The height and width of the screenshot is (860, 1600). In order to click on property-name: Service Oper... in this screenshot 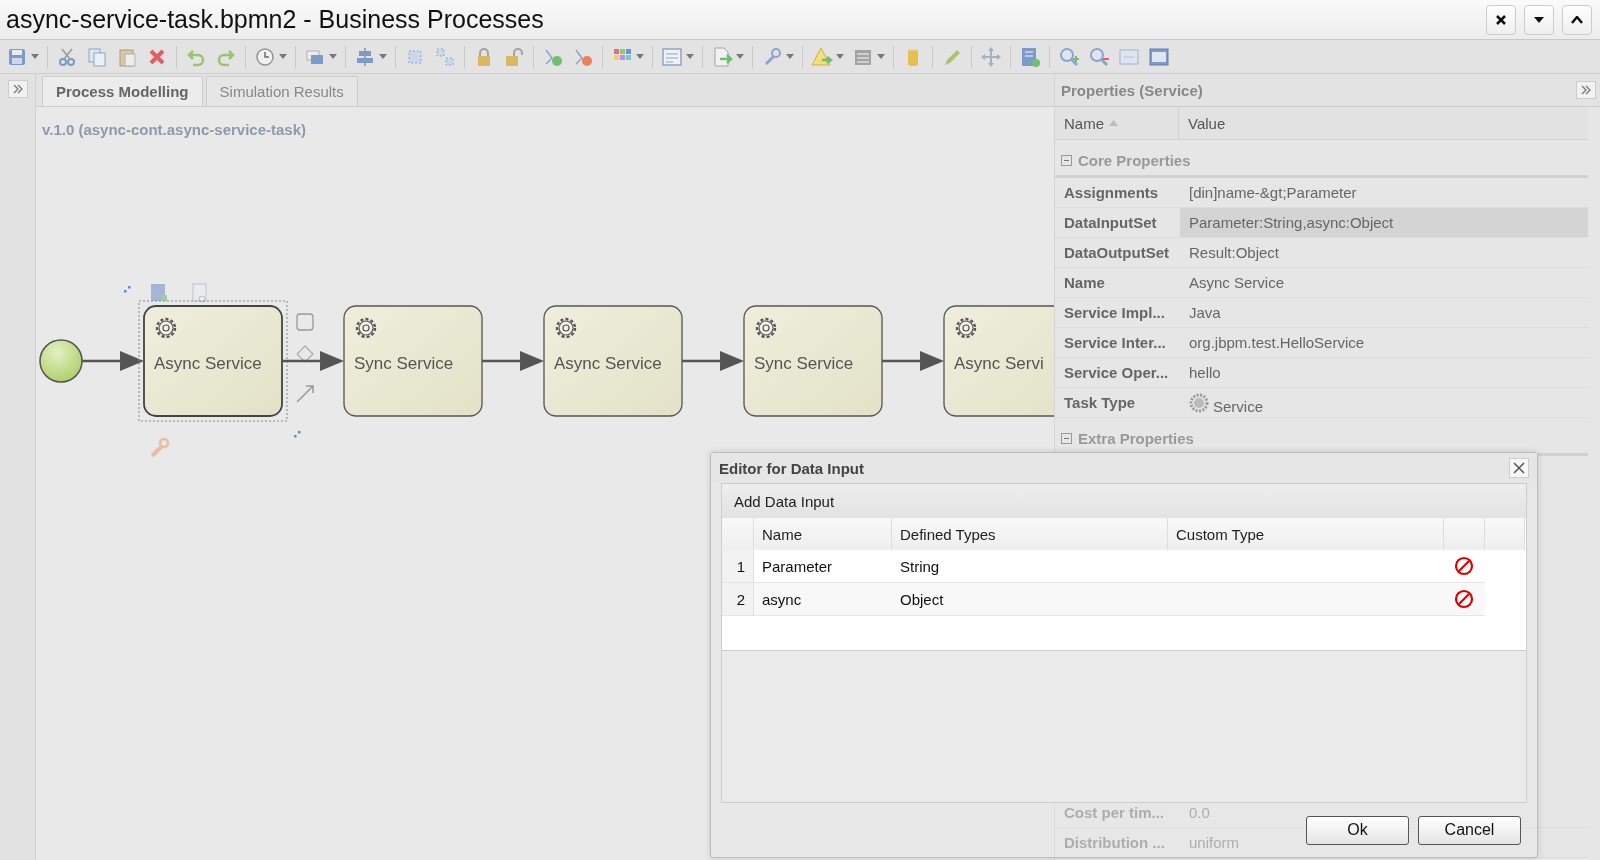, I will do `click(1116, 373)`.